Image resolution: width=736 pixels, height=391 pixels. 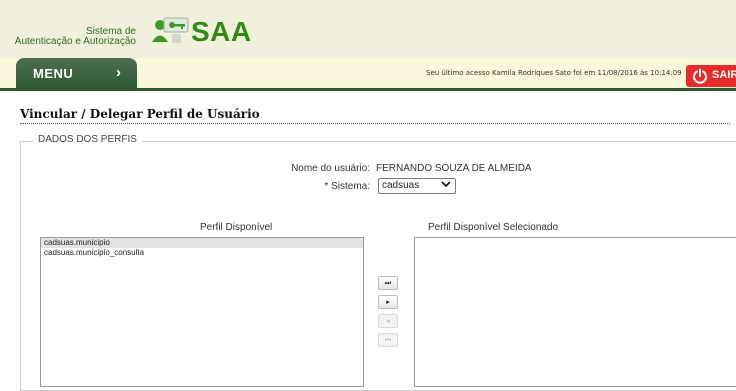 I want to click on play-right-icon: ▸, so click(x=388, y=302).